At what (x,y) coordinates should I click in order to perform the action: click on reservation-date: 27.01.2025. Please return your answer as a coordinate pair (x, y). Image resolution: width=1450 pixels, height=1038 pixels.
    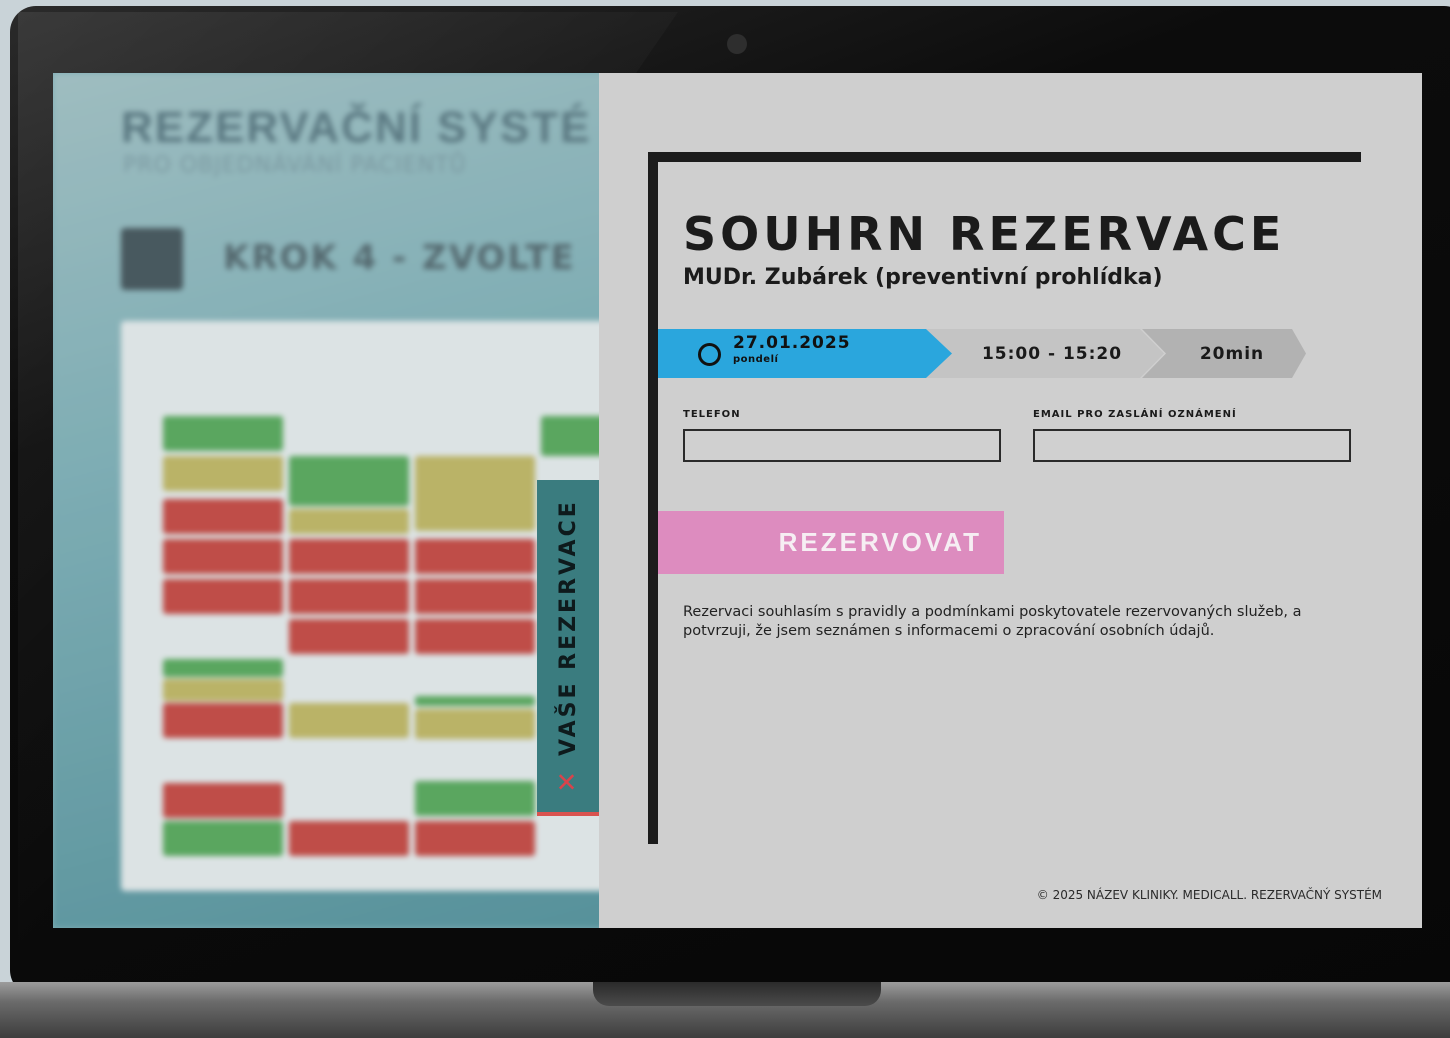
    Looking at the image, I should click on (792, 343).